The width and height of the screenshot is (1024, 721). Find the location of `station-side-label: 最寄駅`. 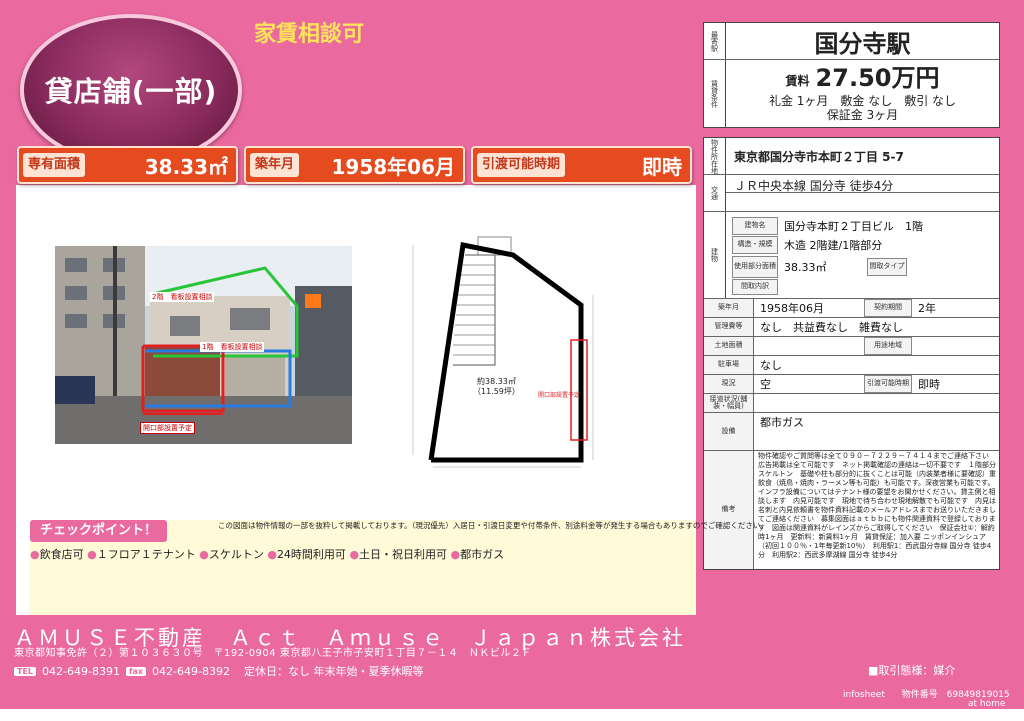

station-side-label: 最寄駅 is located at coordinates (715, 41).